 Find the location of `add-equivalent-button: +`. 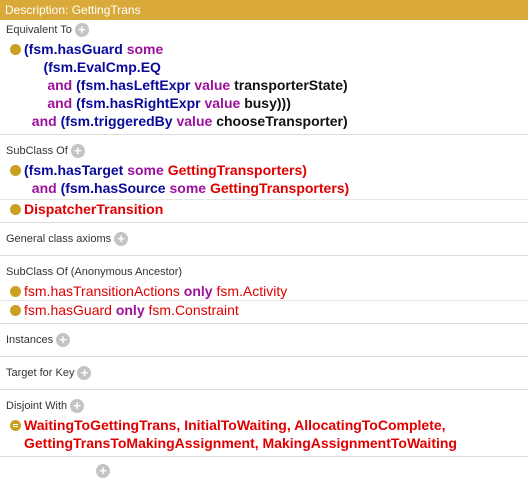

add-equivalent-button: + is located at coordinates (81, 30).